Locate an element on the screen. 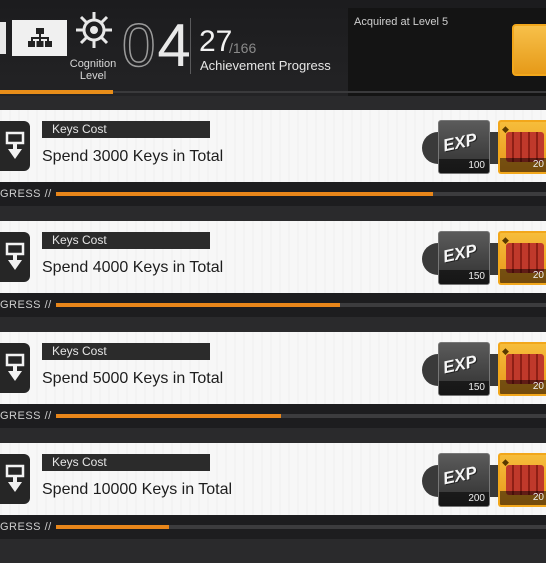 This screenshot has width=546, height=563. reward-group: EXP 100 ◆ 20 is located at coordinates (484, 147).